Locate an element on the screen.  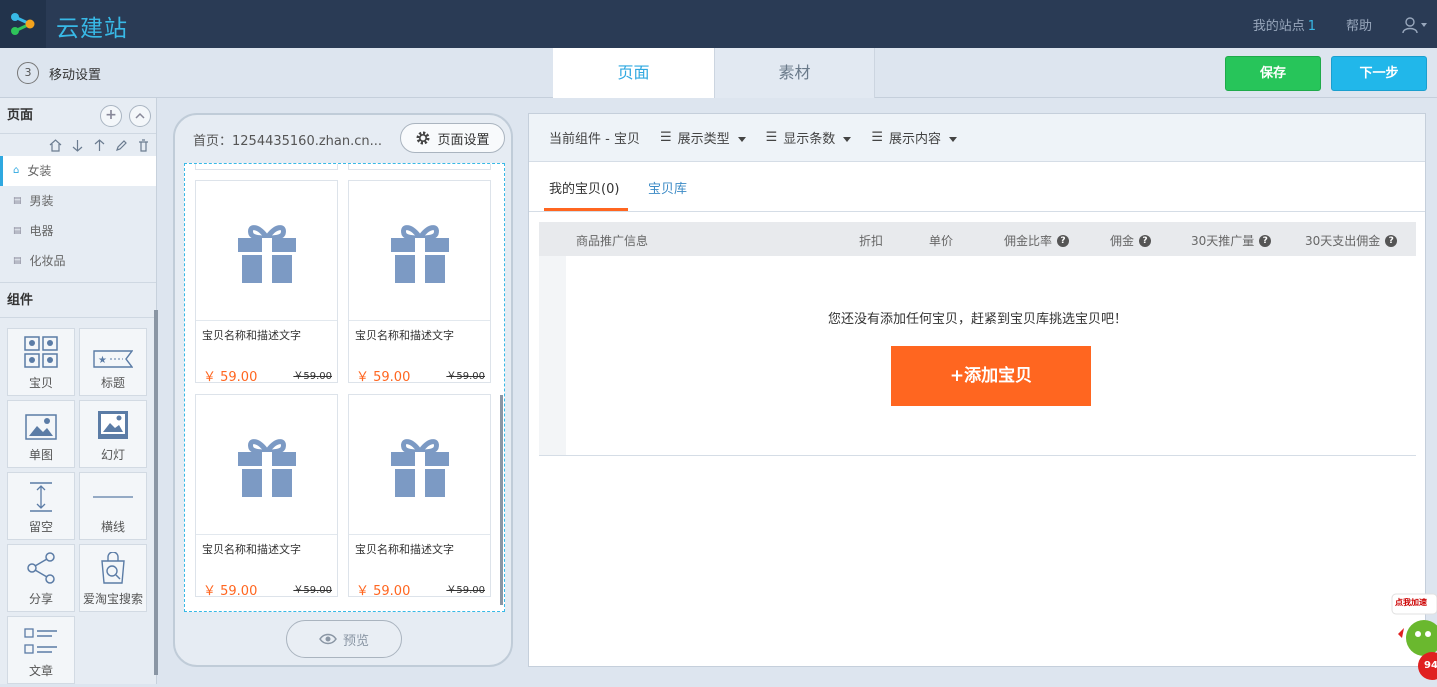
display-type-dropdown: ☰ 展示类型 is located at coordinates (703, 137).